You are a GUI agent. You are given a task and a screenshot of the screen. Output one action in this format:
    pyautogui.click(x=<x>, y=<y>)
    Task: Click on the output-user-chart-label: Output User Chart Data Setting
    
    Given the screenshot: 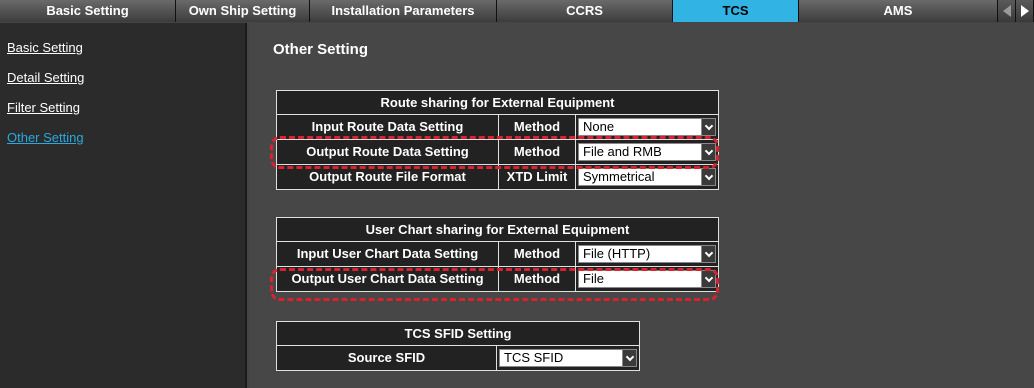 What is the action you would take?
    pyautogui.click(x=387, y=278)
    